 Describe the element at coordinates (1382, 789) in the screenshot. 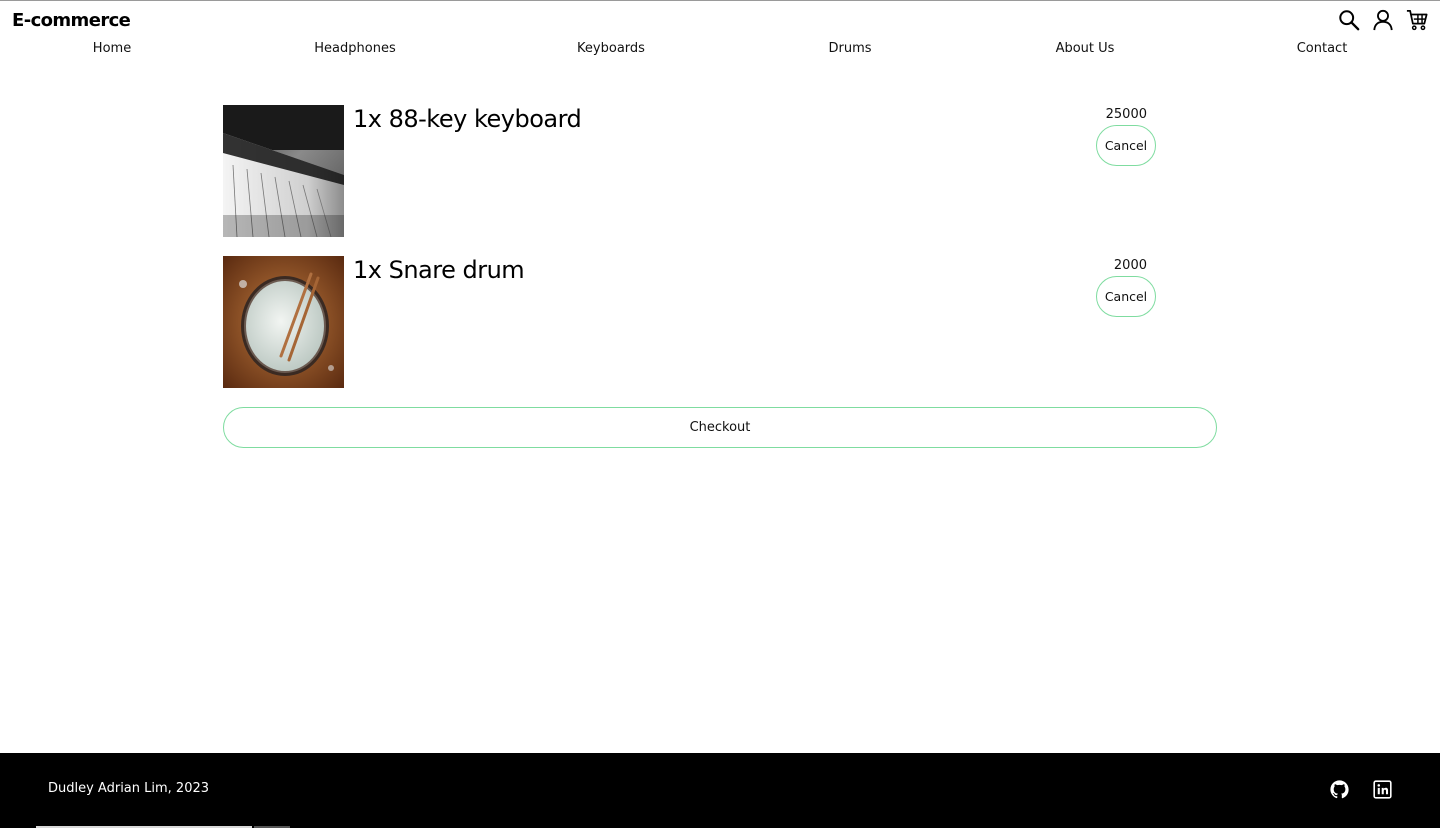

I see `linkedin-icon` at that location.